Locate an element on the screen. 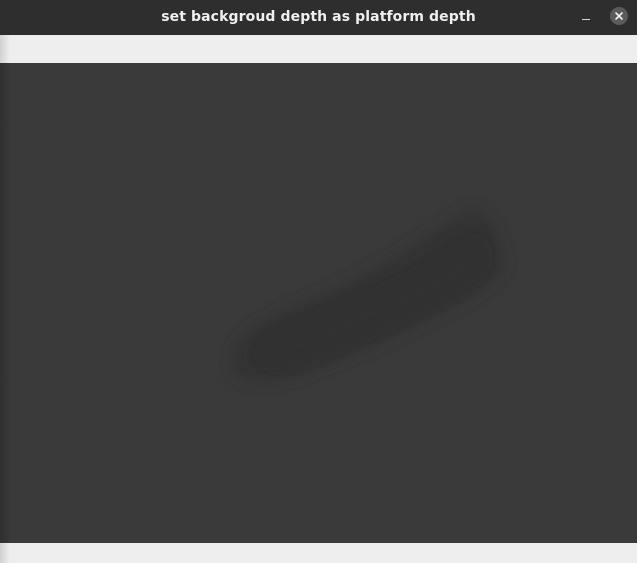  minimize-icon is located at coordinates (586, 19).